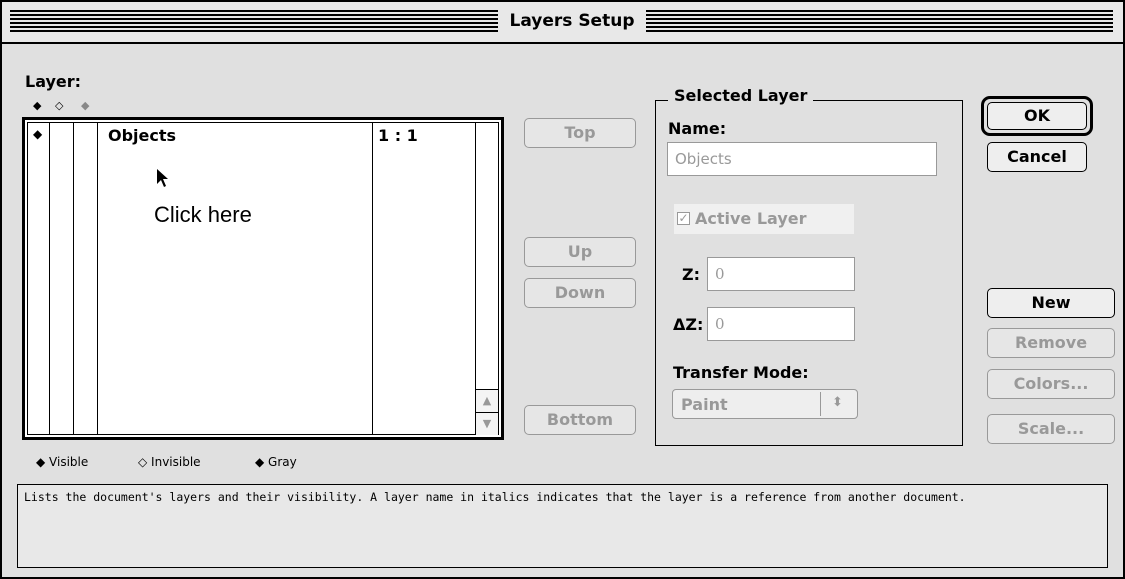  What do you see at coordinates (751, 218) in the screenshot?
I see `active-layer-label: Active Layer` at bounding box center [751, 218].